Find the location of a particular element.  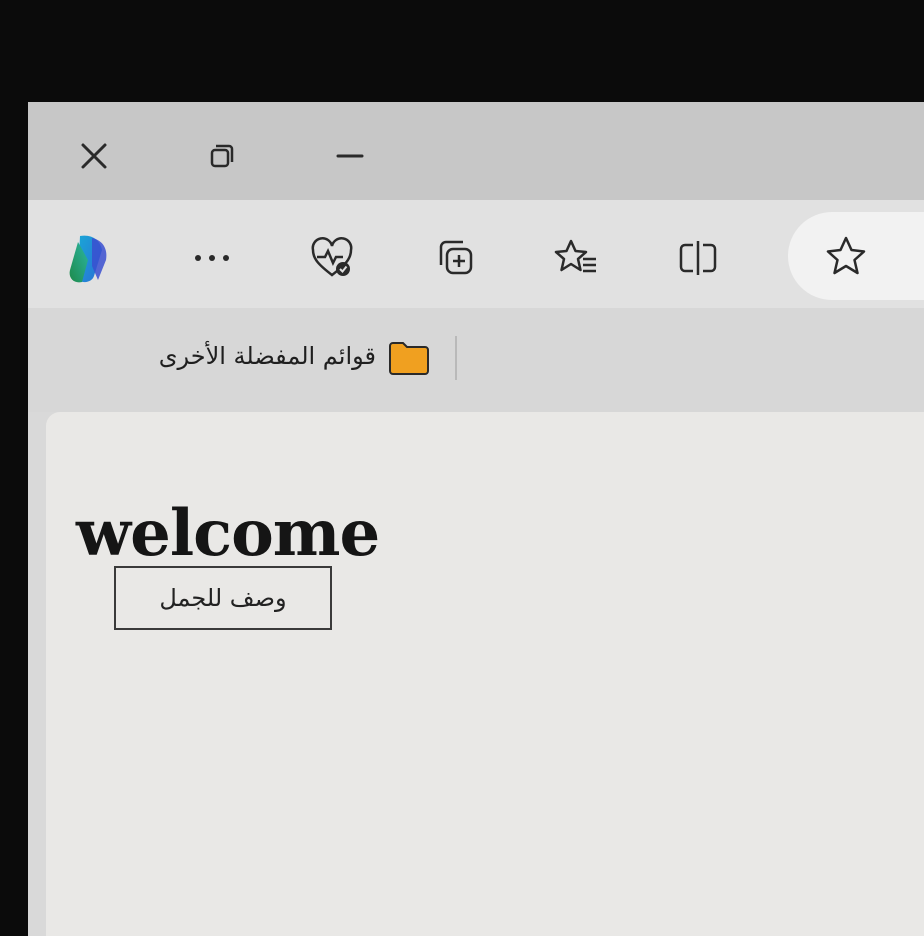

browser-essentials-icon is located at coordinates (332, 257).